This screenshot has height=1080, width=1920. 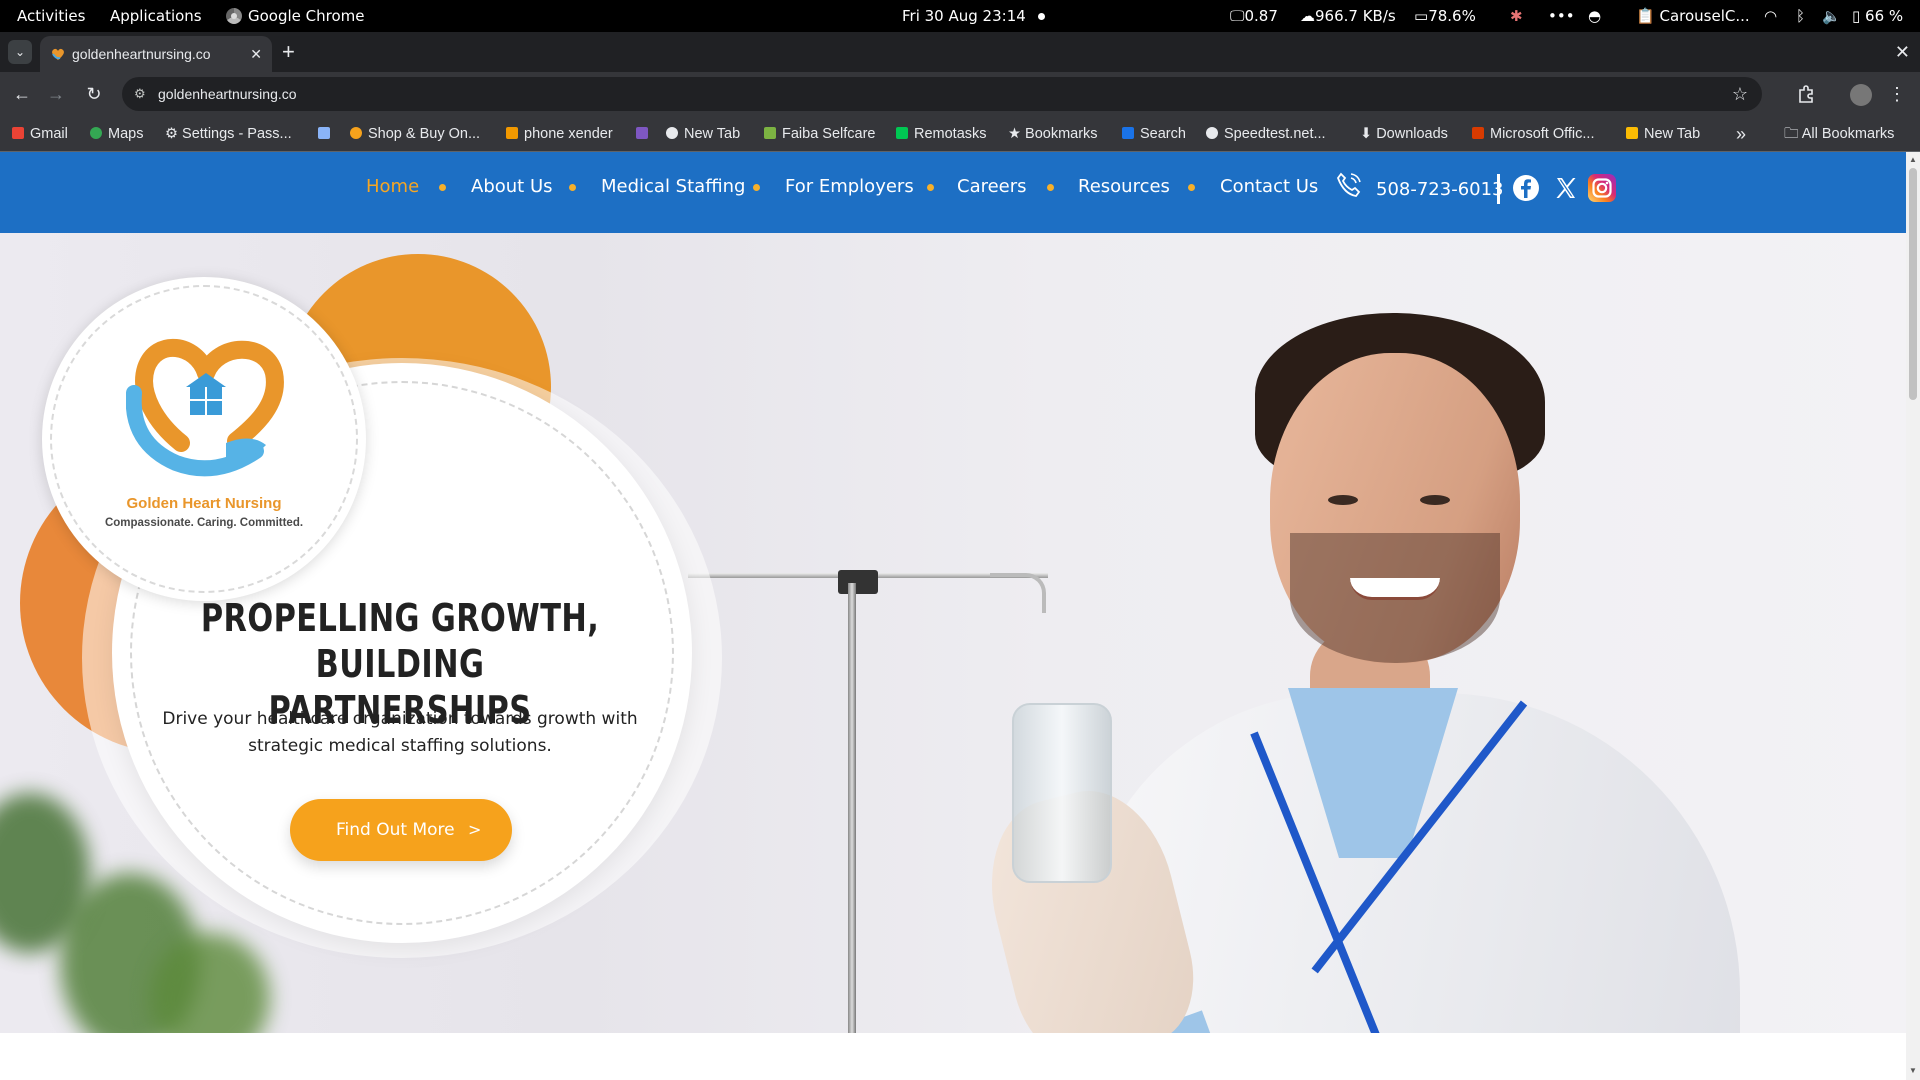 What do you see at coordinates (902, 133) in the screenshot?
I see `remotasks-icon` at bounding box center [902, 133].